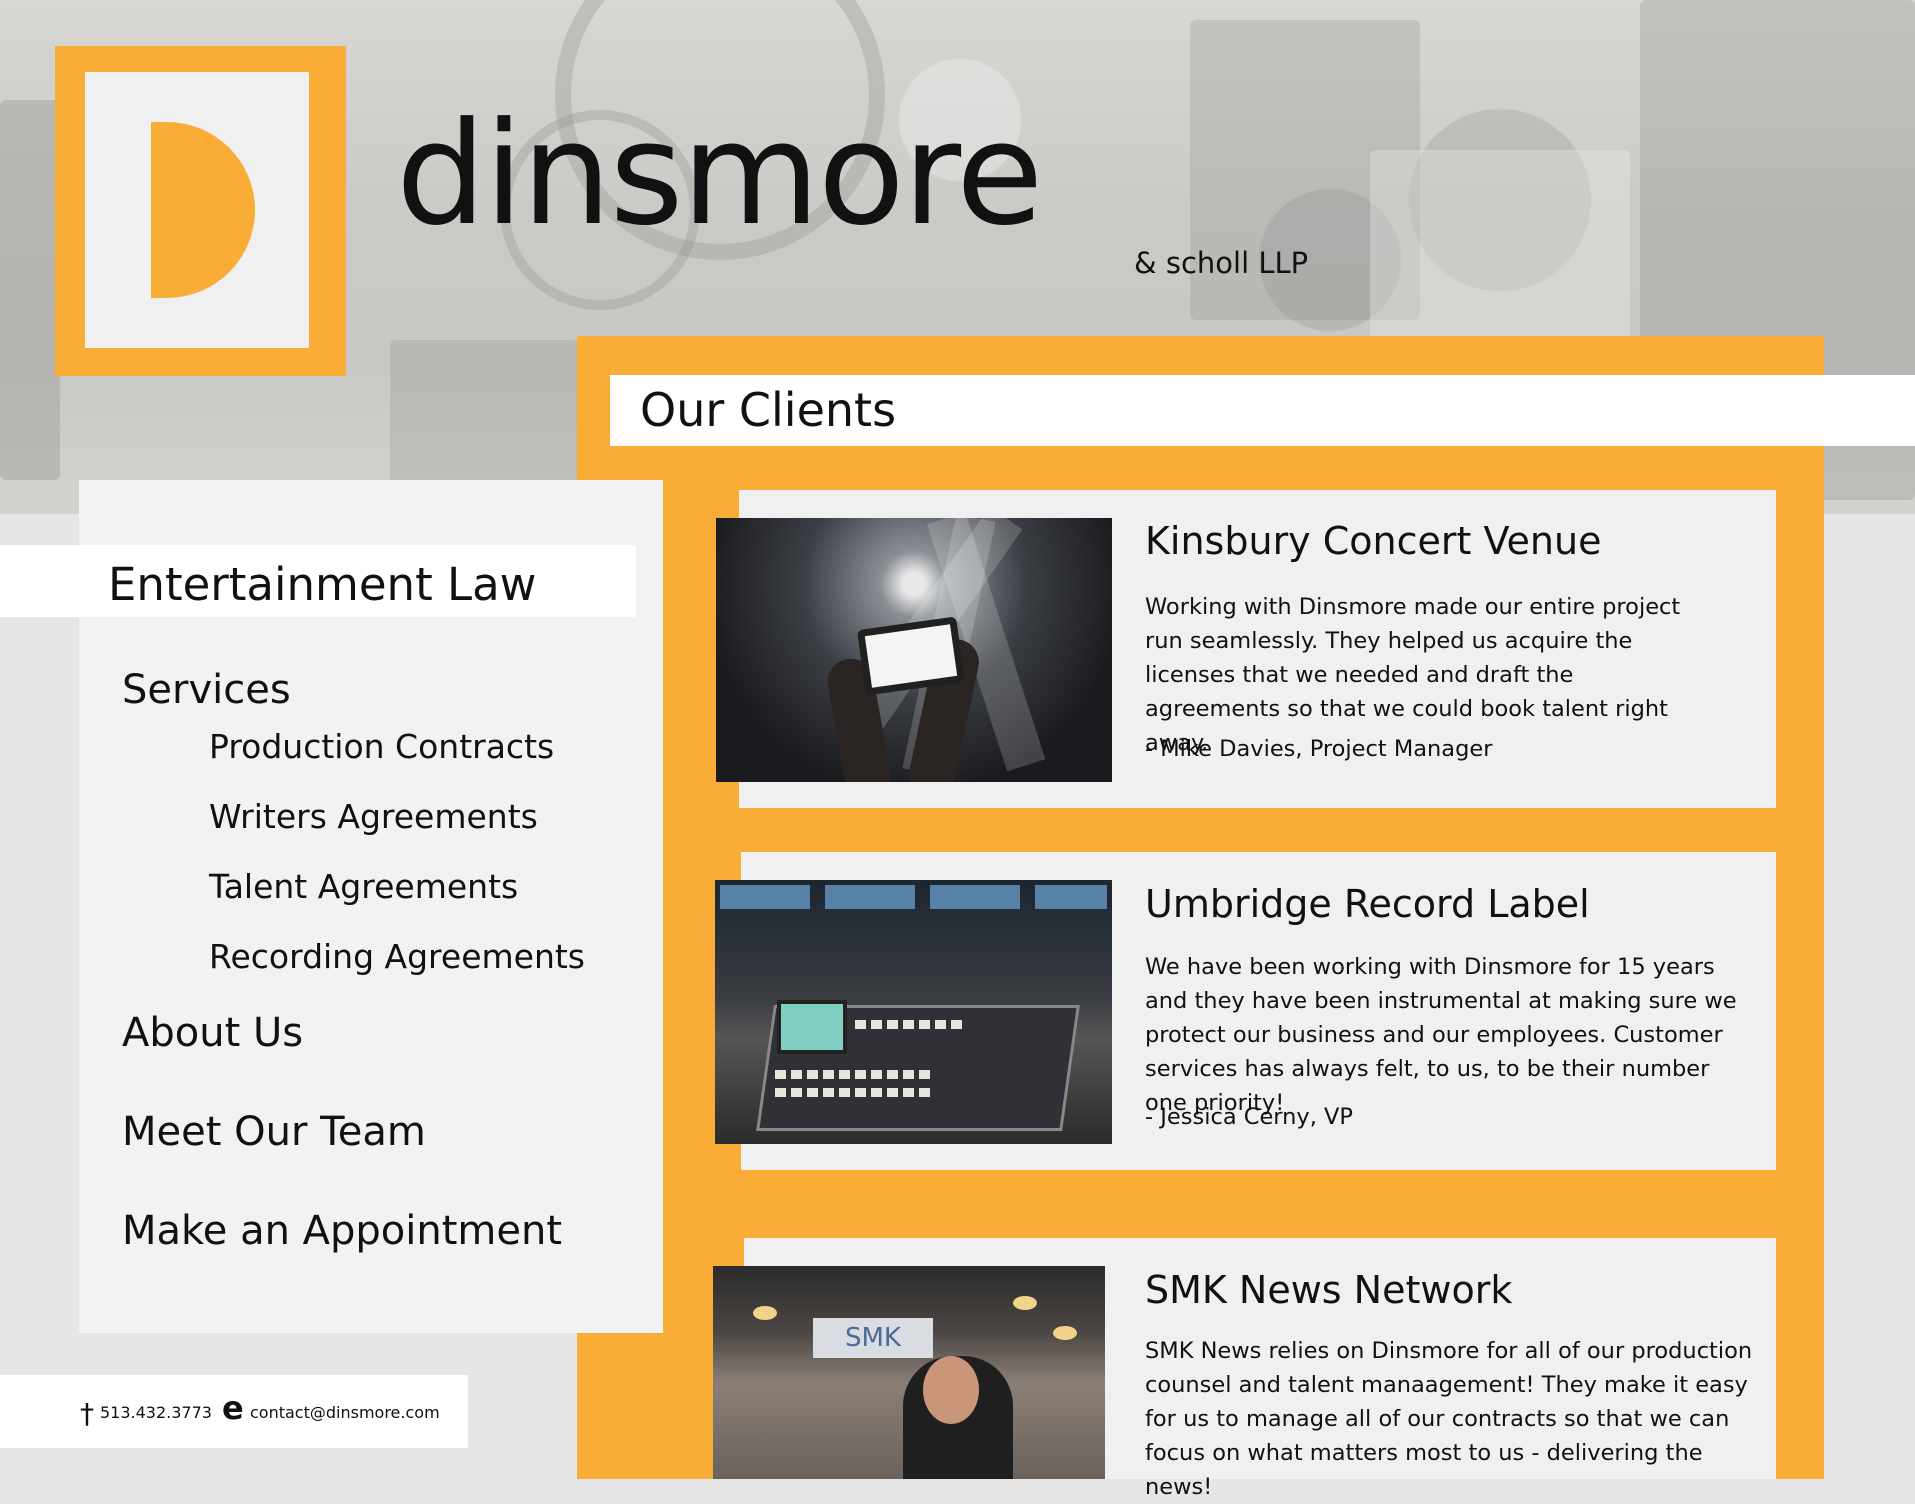 The width and height of the screenshot is (1915, 1504). I want to click on nav-about-us: About Us, so click(212, 1033).